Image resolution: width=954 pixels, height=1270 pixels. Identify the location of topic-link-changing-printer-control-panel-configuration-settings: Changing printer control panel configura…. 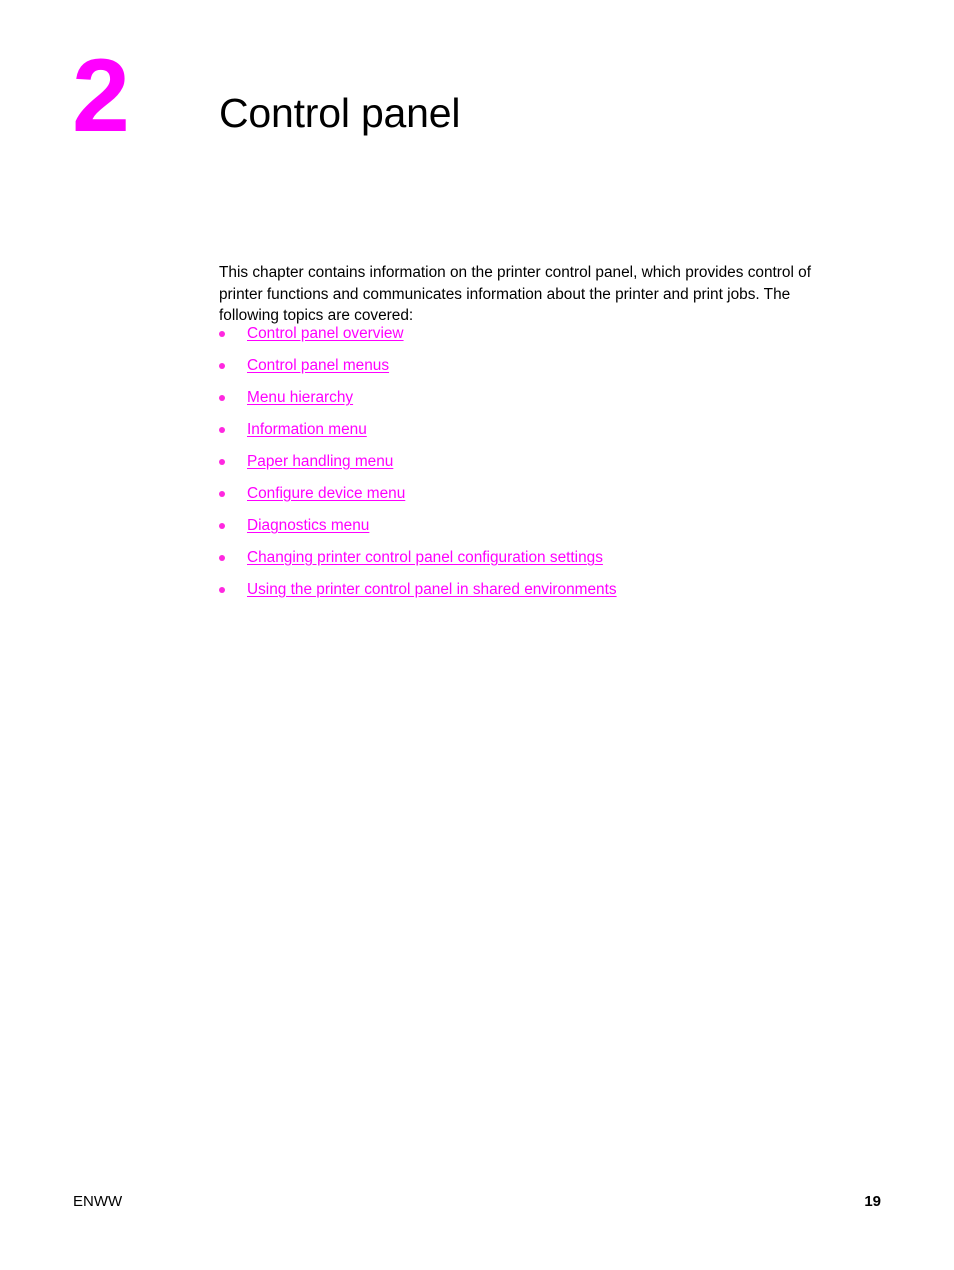
(425, 557).